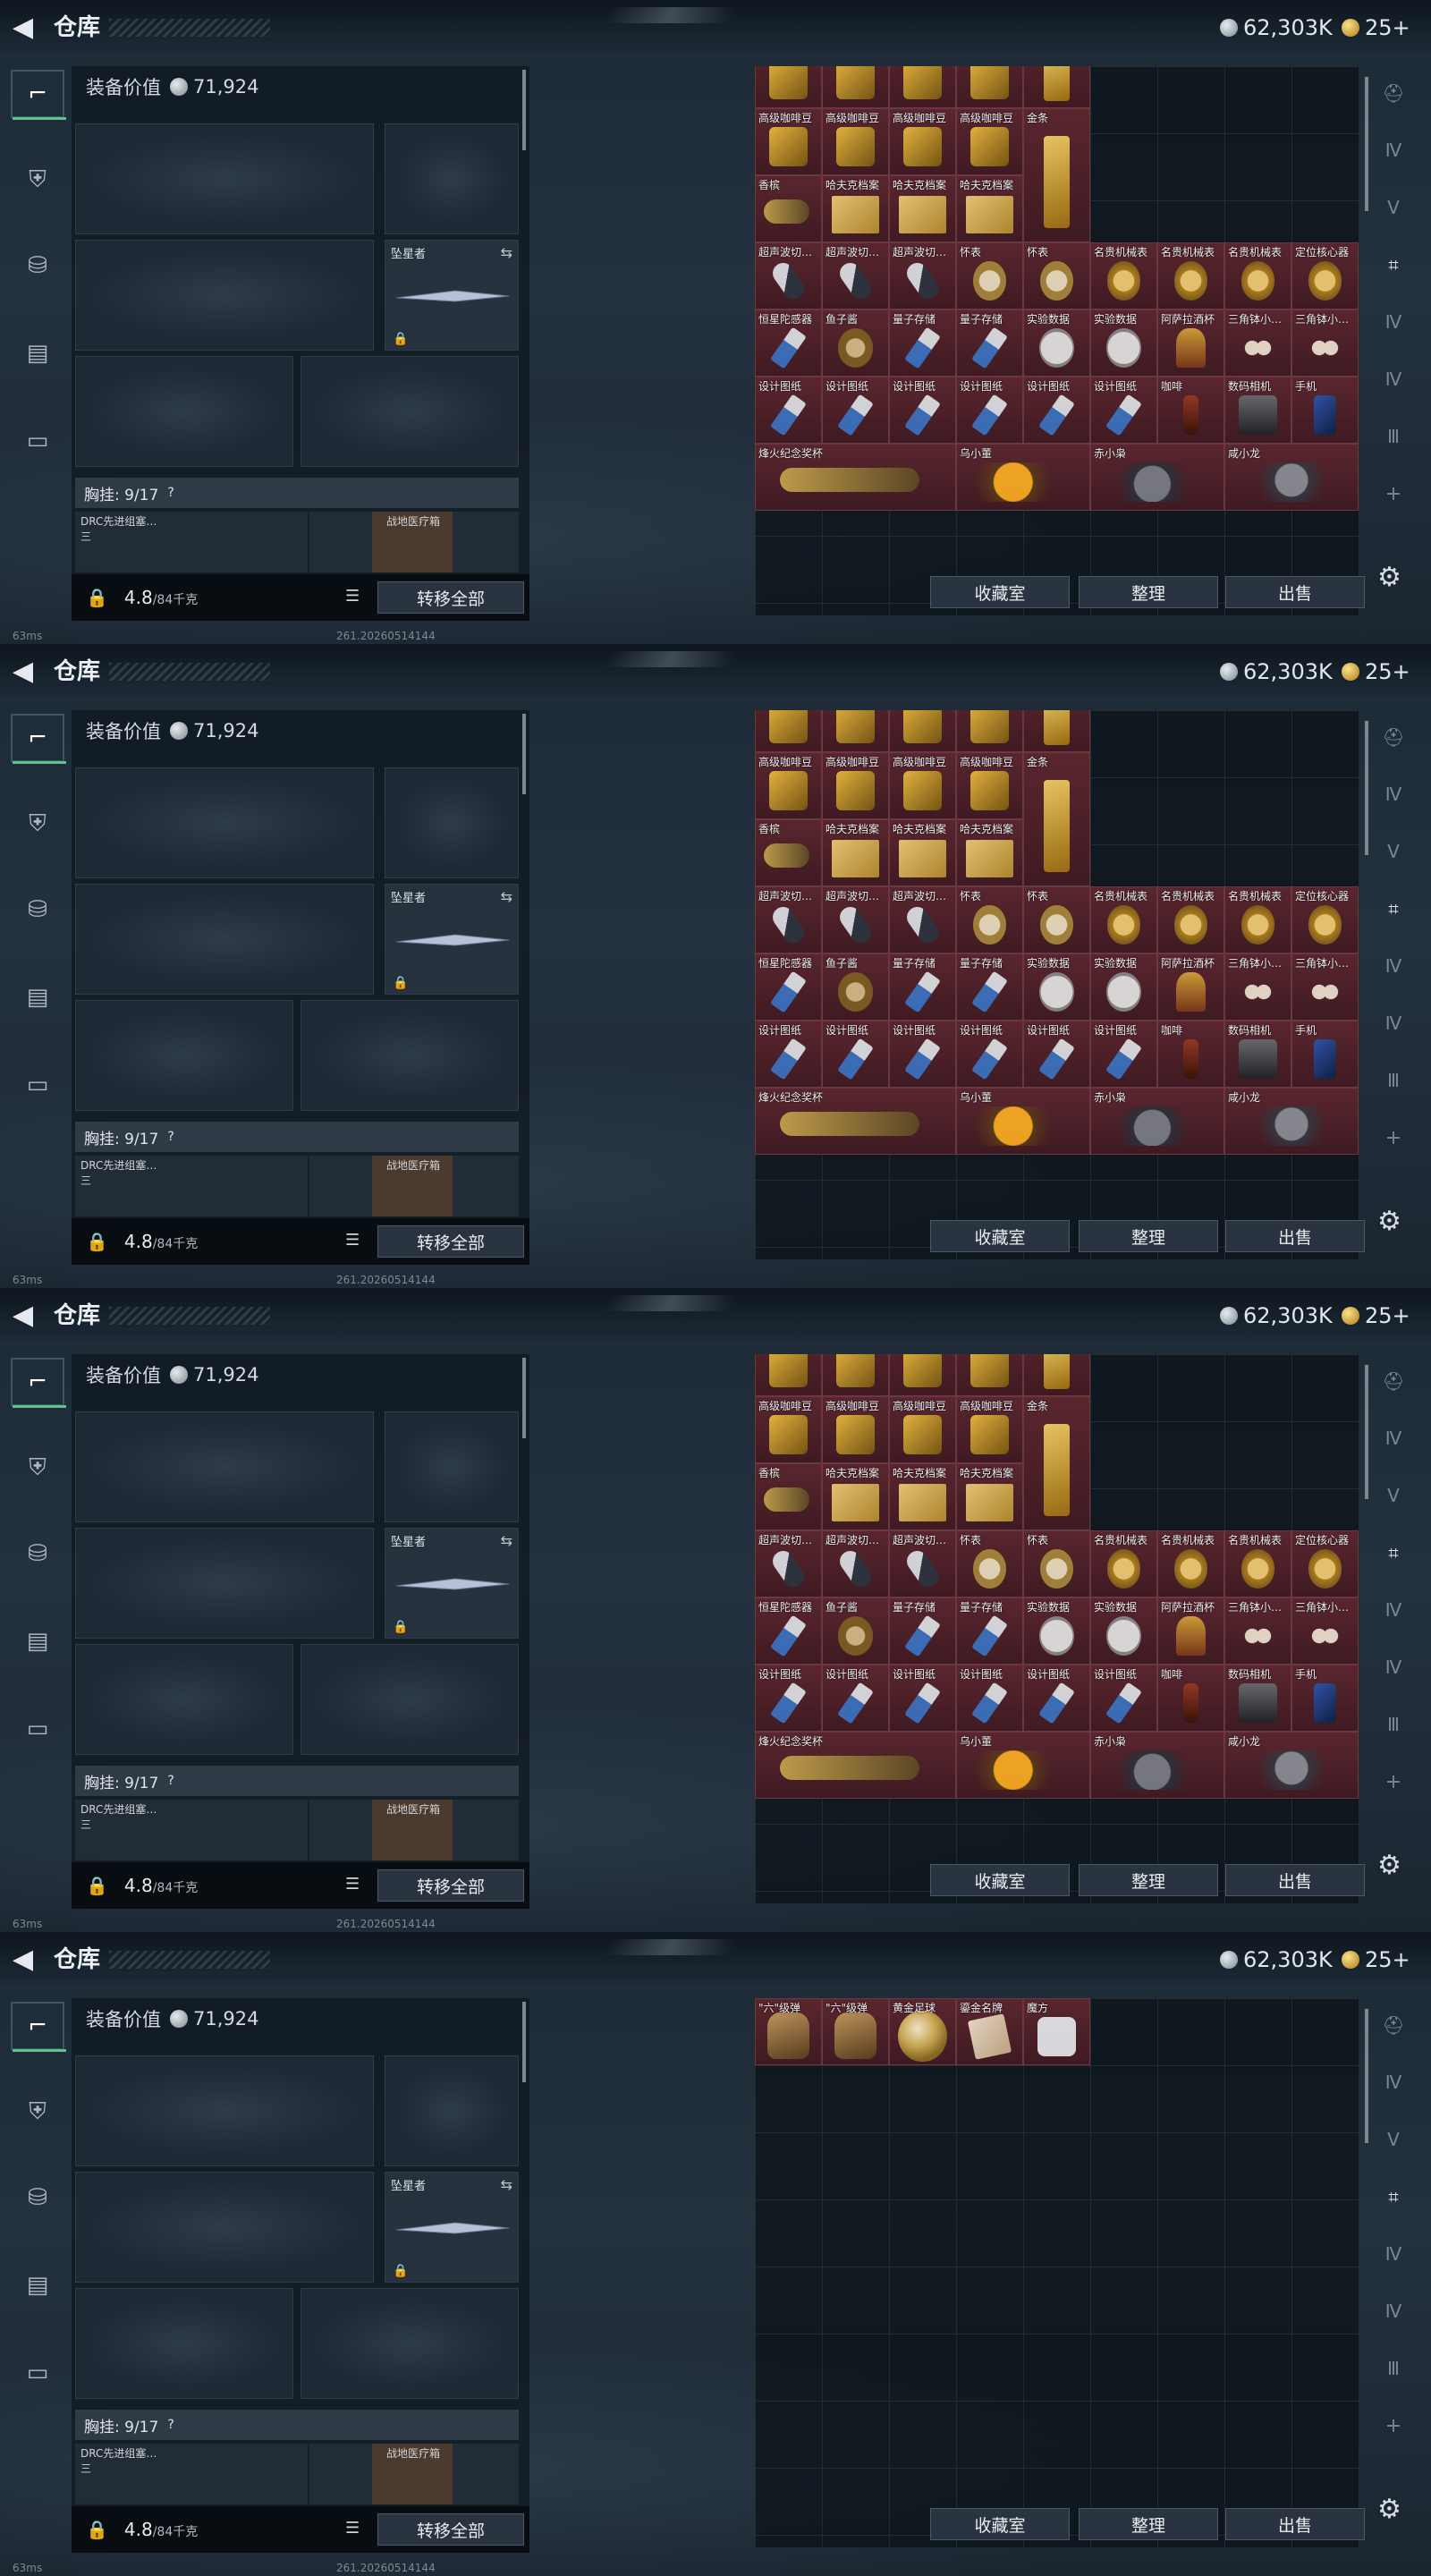  Describe the element at coordinates (1394, 1553) in the screenshot. I see `scan-icon: ⌗` at that location.